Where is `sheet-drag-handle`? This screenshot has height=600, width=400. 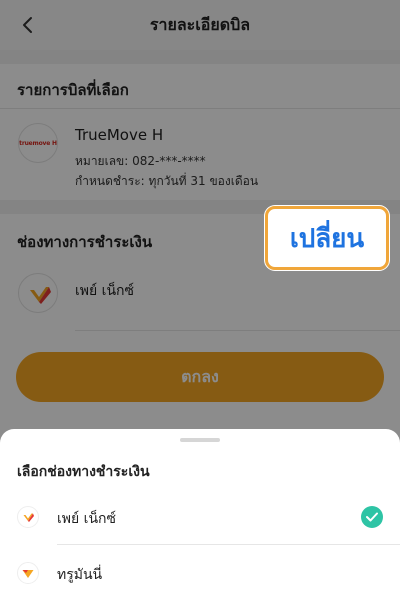 sheet-drag-handle is located at coordinates (200, 440).